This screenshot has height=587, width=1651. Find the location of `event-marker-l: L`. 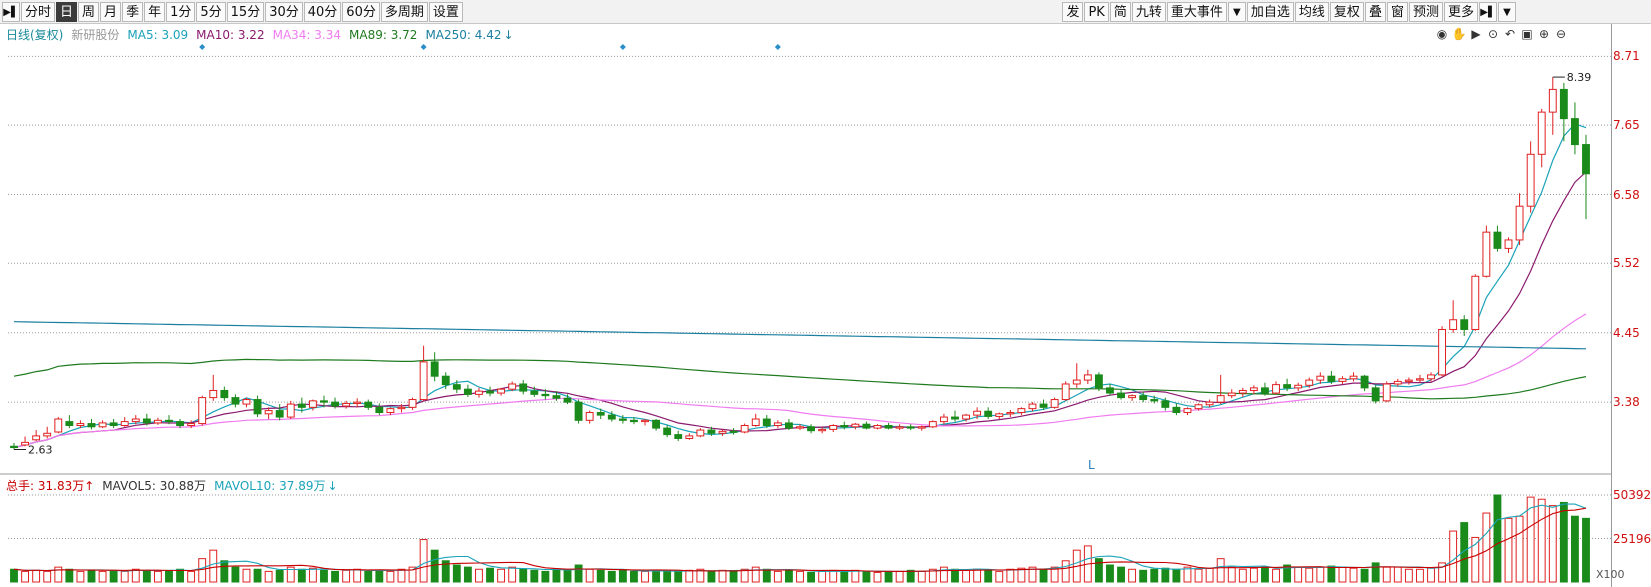

event-marker-l: L is located at coordinates (1091, 465).